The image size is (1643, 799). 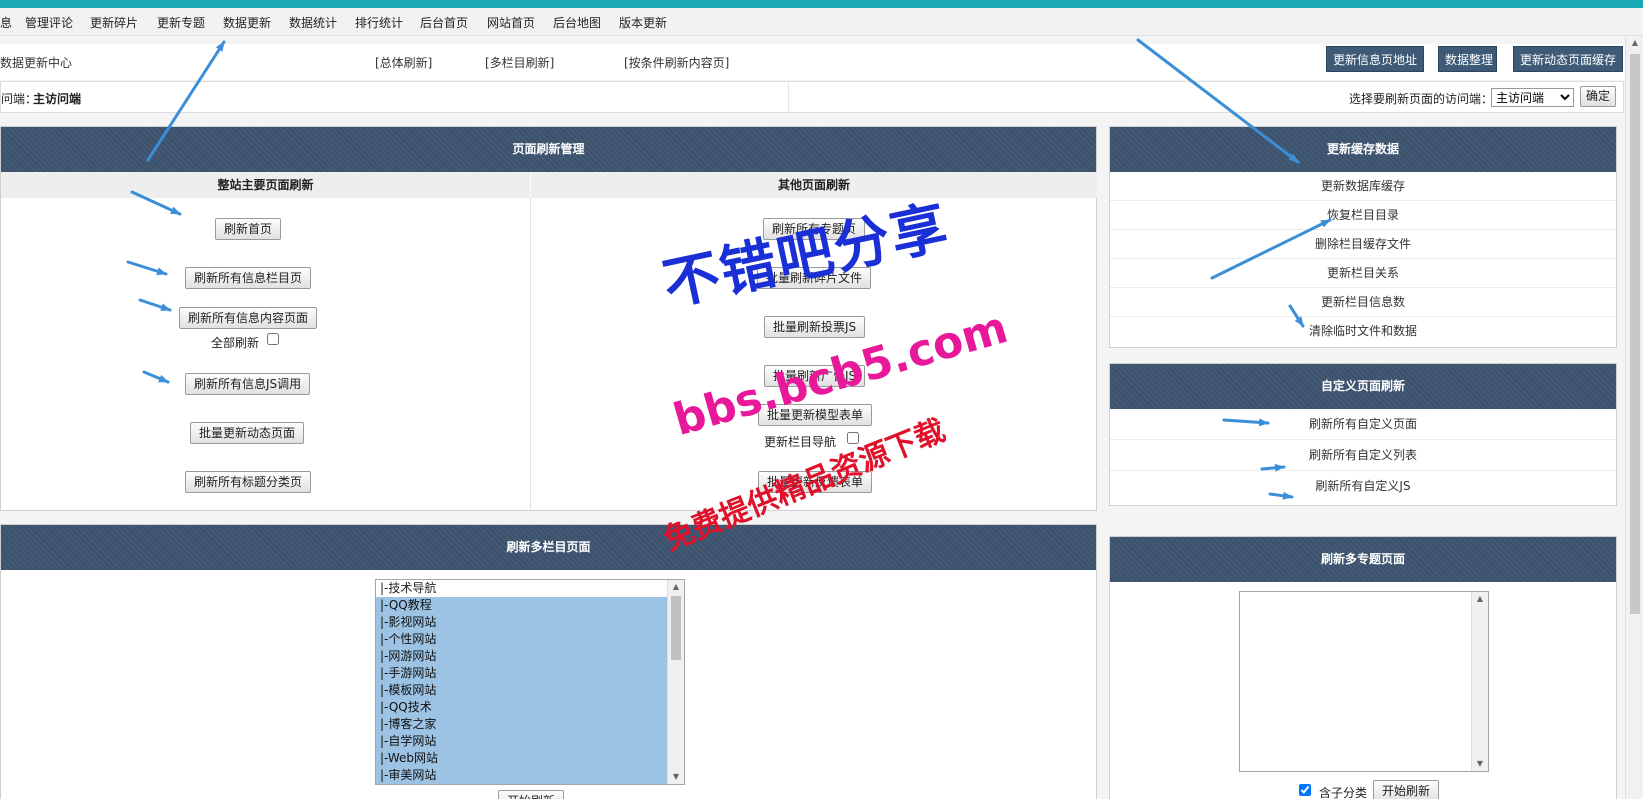 I want to click on full-refresh-label: 全部刷新, so click(x=235, y=343).